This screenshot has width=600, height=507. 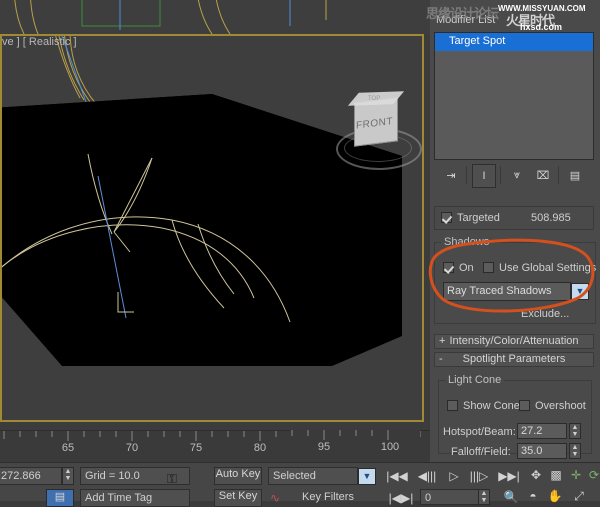 I want to click on next-frame-button: |||▷, so click(x=479, y=476).